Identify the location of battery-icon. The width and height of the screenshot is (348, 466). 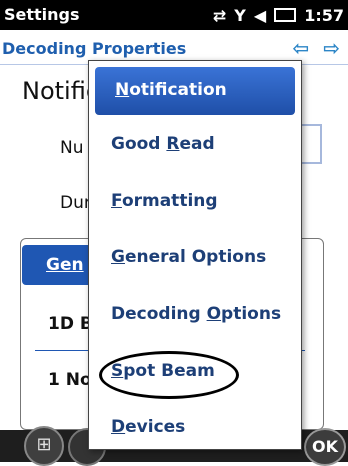
(285, 15).